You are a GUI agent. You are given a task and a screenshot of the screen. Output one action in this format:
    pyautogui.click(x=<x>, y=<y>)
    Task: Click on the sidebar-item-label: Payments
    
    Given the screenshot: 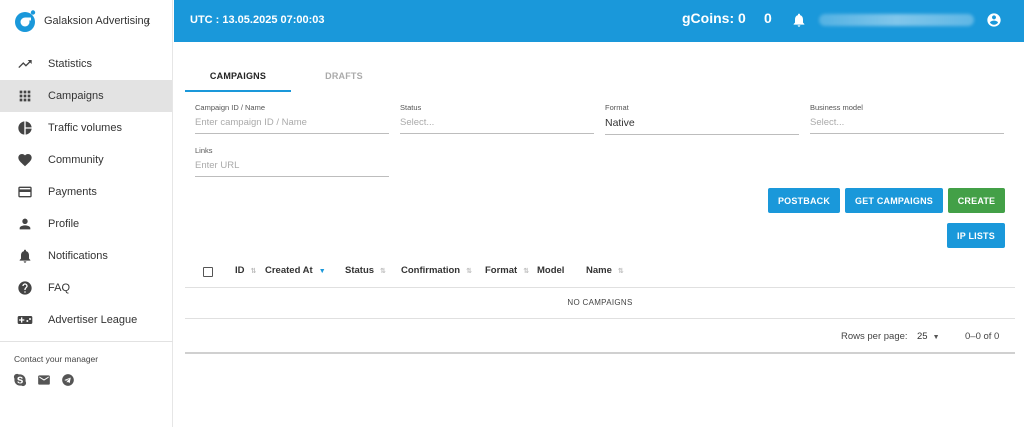 What is the action you would take?
    pyautogui.click(x=72, y=192)
    